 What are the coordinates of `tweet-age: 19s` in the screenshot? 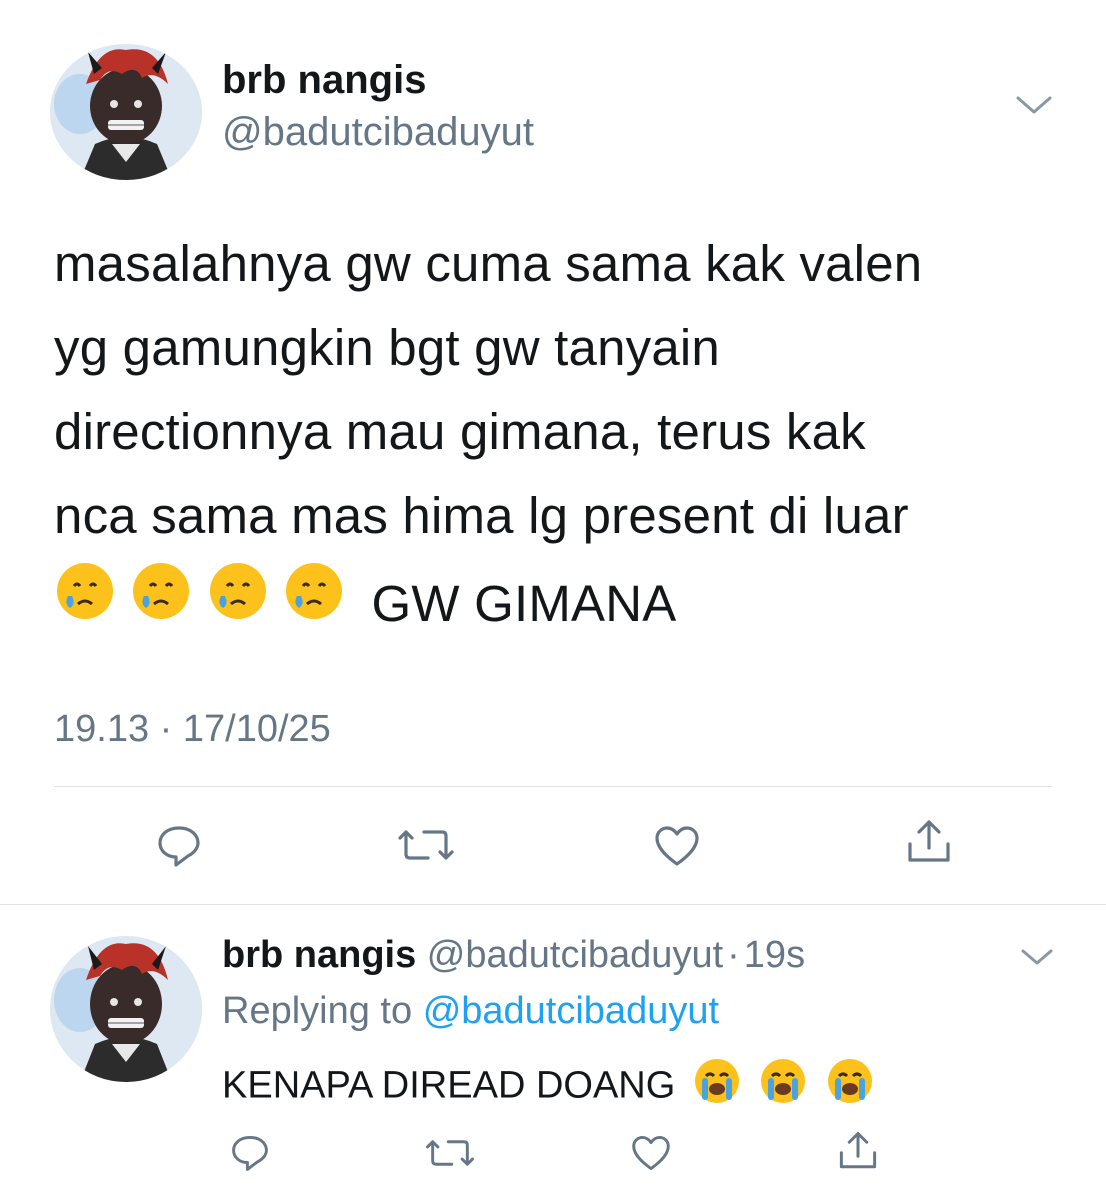 It's located at (774, 955).